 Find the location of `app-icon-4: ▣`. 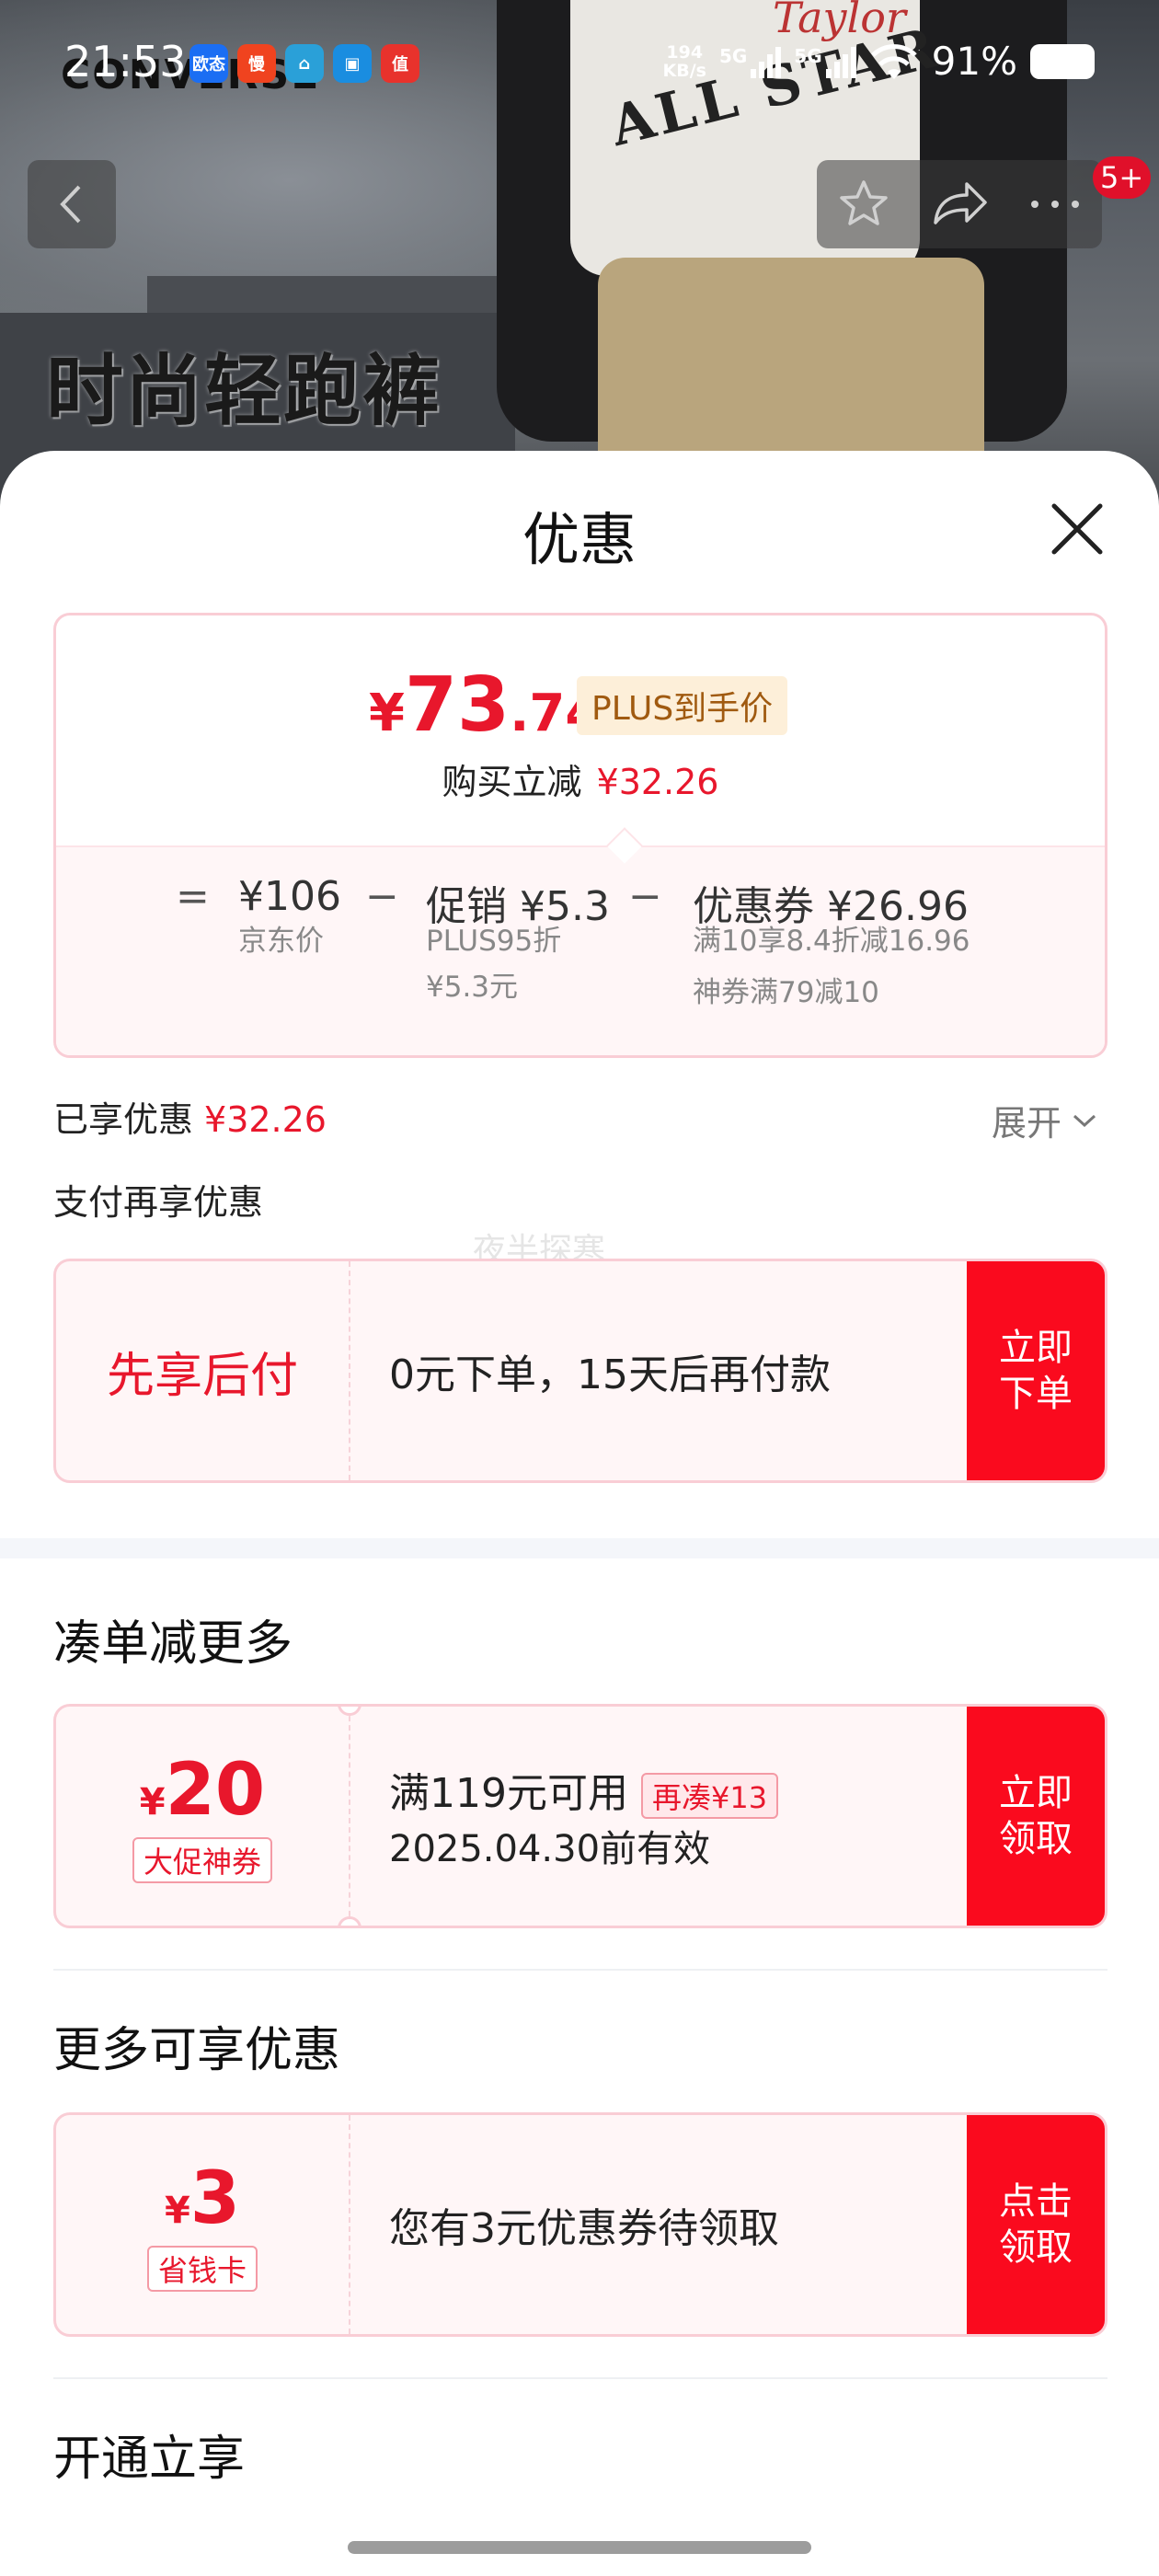

app-icon-4: ▣ is located at coordinates (352, 63).